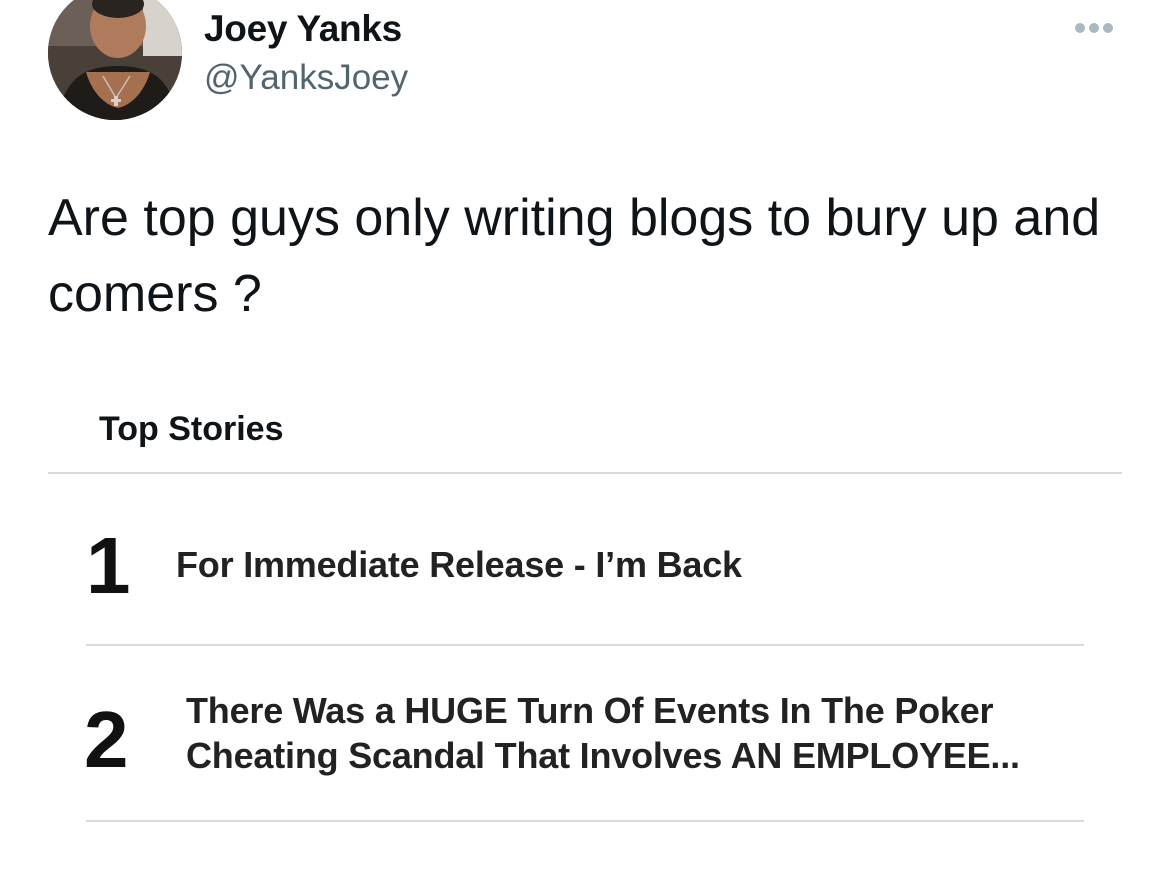  What do you see at coordinates (1094, 28) in the screenshot?
I see `more-options-icon` at bounding box center [1094, 28].